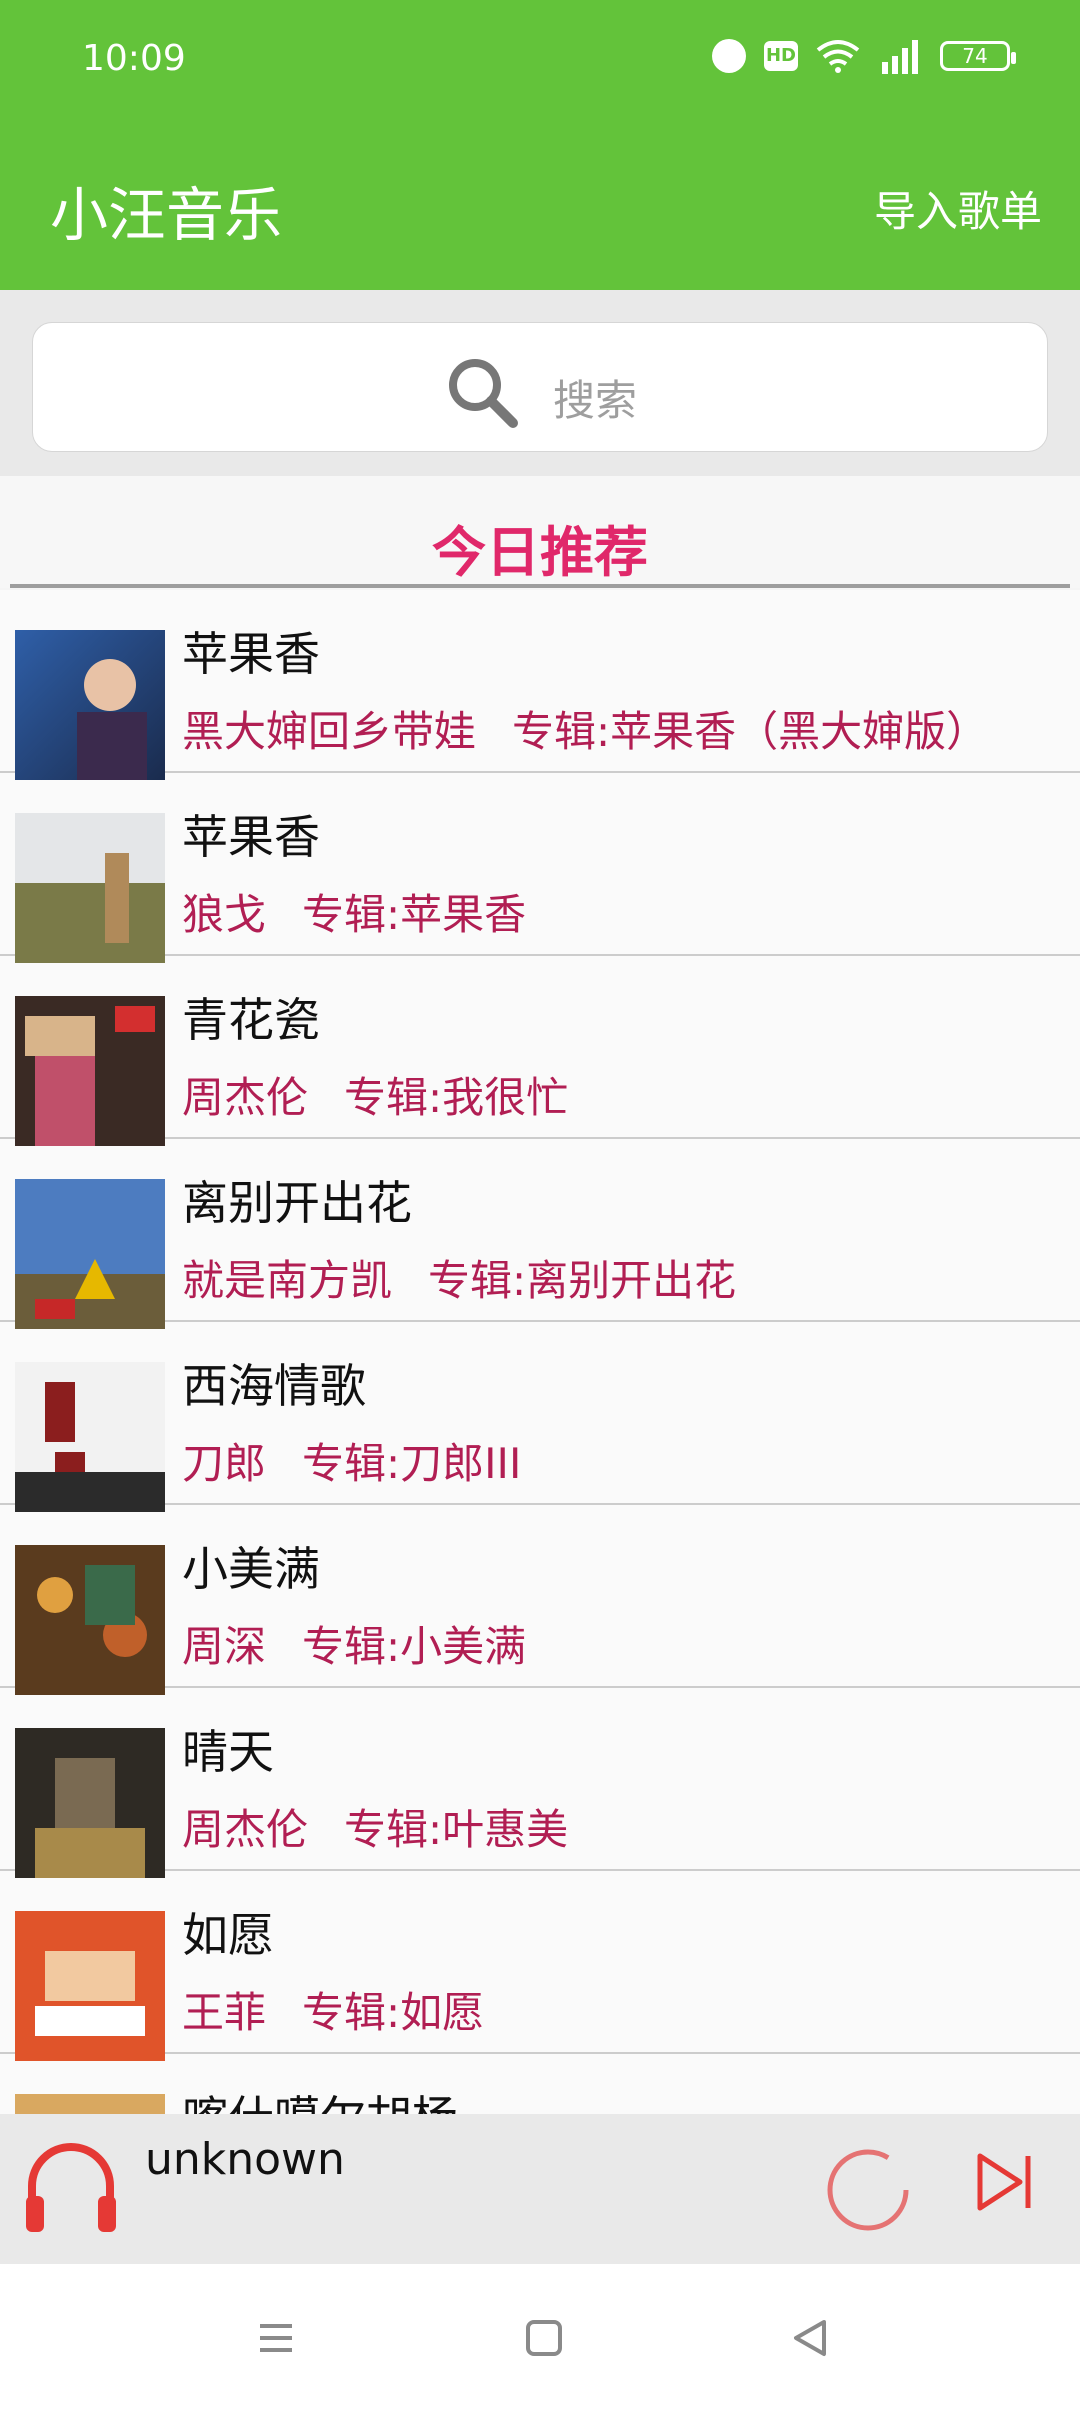 The height and width of the screenshot is (2412, 1080). What do you see at coordinates (810, 2338) in the screenshot?
I see `back-icon` at bounding box center [810, 2338].